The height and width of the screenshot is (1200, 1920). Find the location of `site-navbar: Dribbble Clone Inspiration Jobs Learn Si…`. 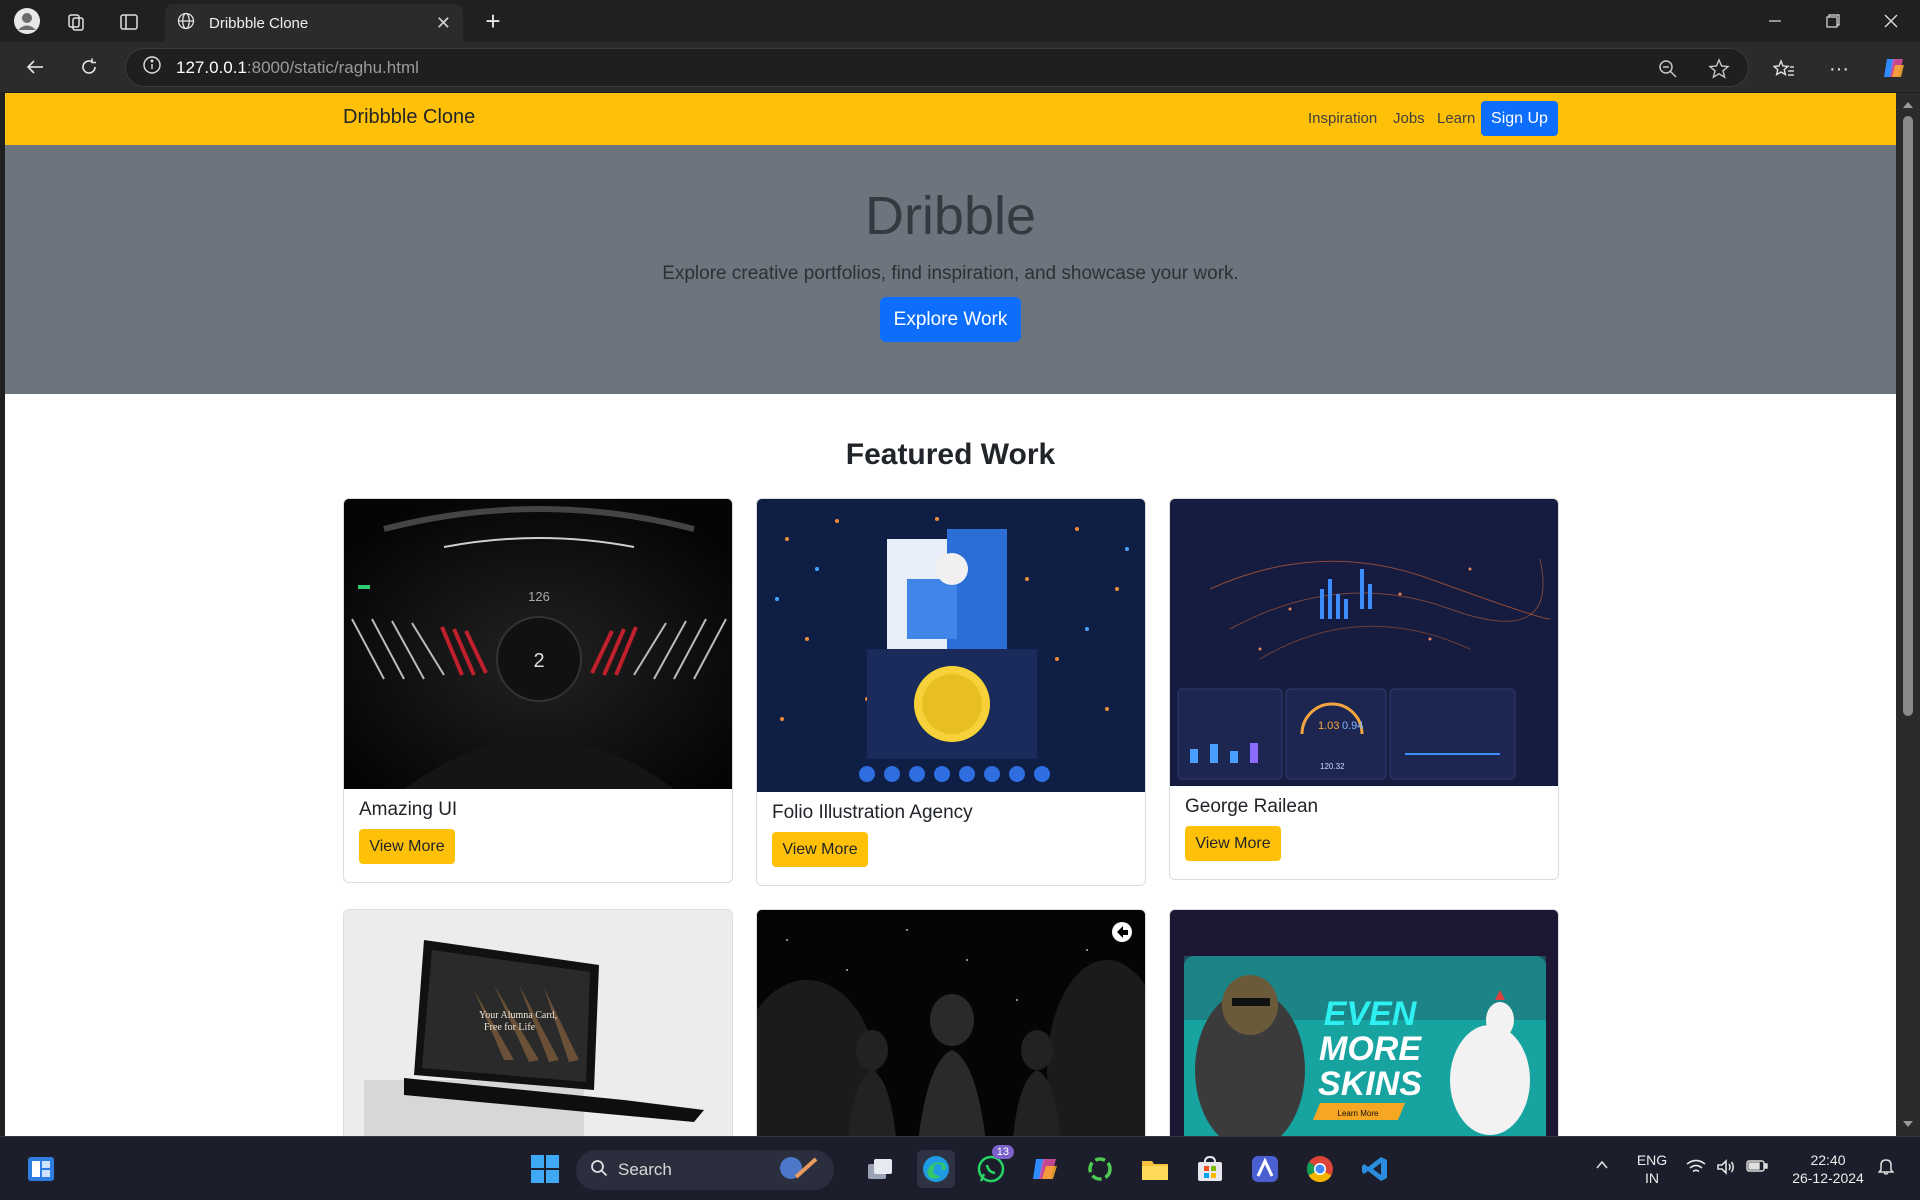

site-navbar: Dribbble Clone Inspiration Jobs Learn Si… is located at coordinates (950, 119).